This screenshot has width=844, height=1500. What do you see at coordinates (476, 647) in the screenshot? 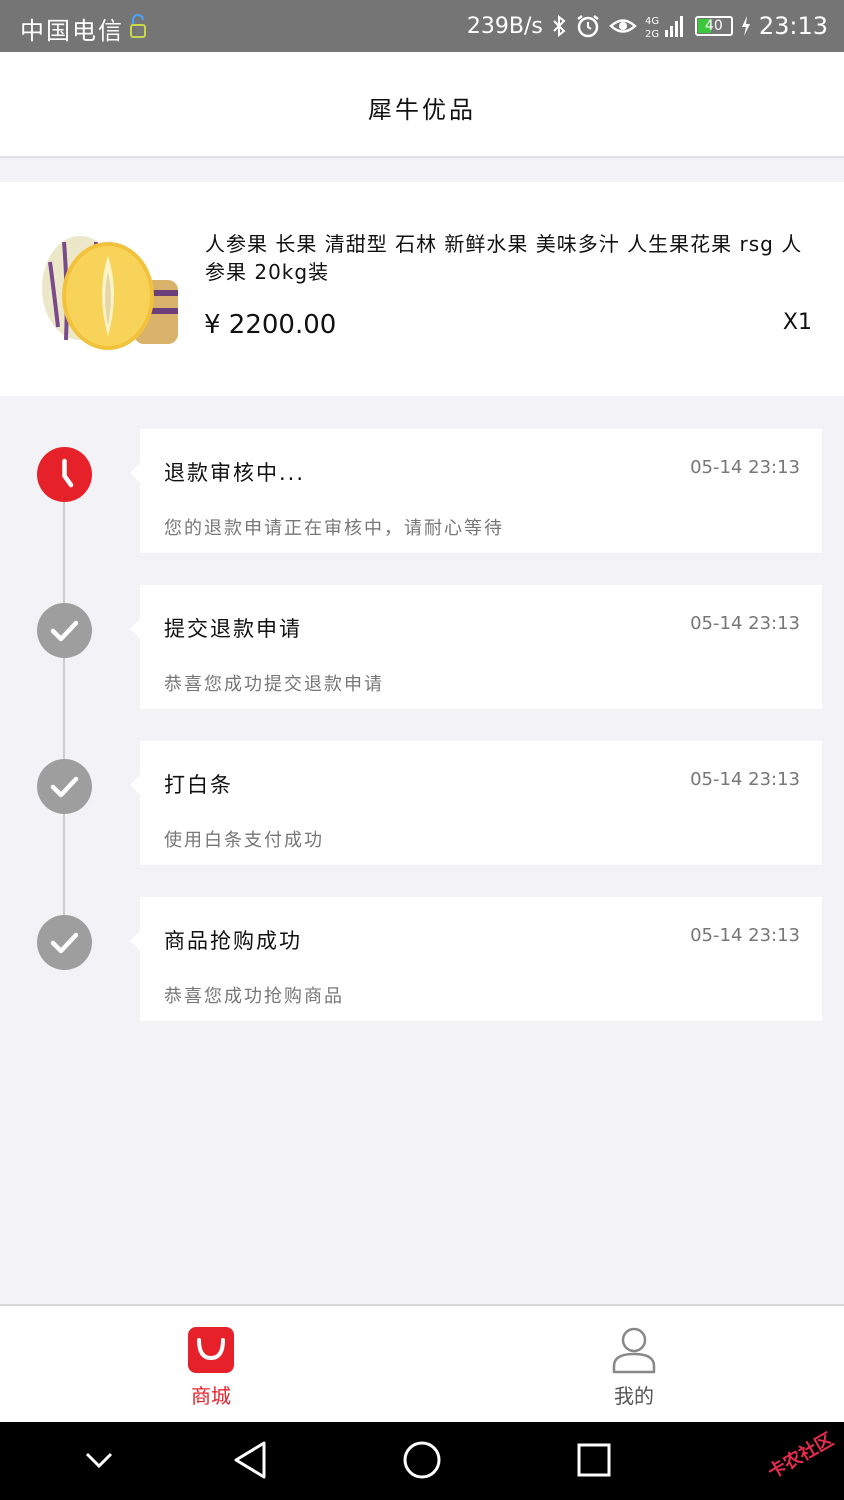
I see `timeline-card: 提交退款申请 05-14 23:13 恭喜您成功提交退款申请` at bounding box center [476, 647].